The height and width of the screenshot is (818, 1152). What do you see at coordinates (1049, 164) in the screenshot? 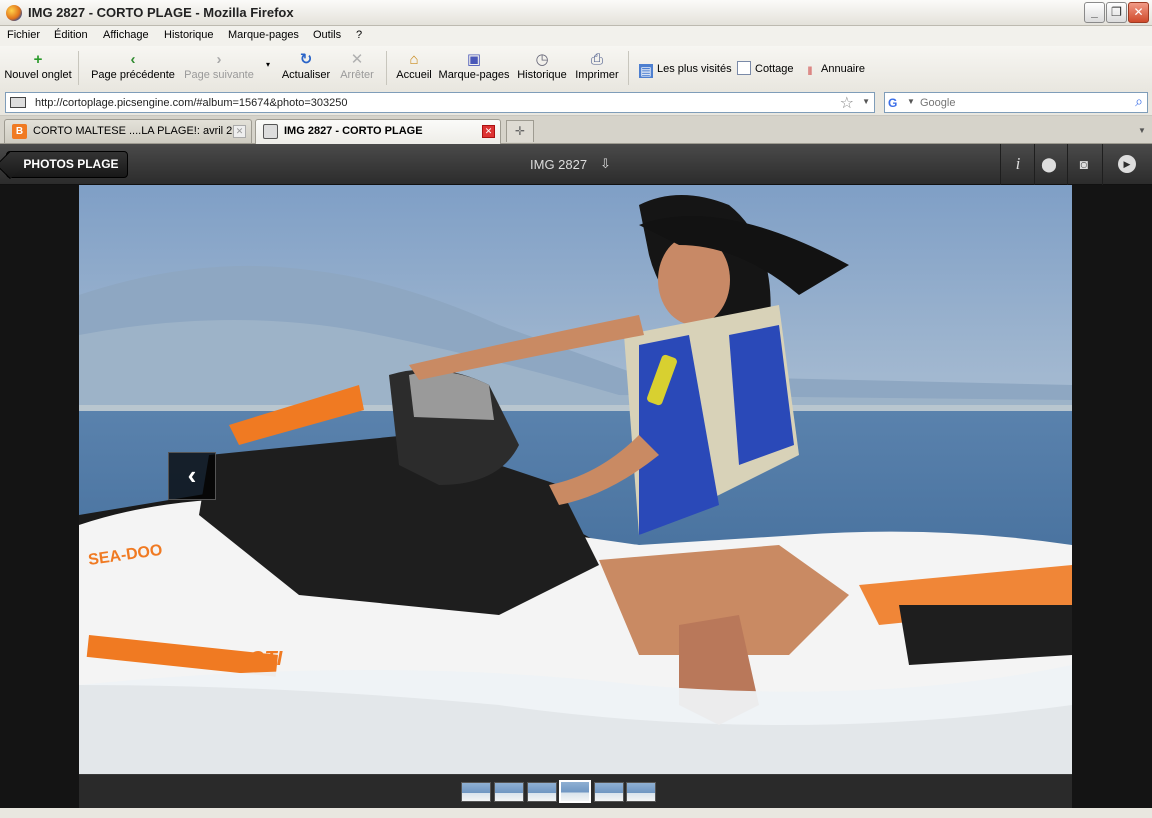
I see `map-pin-icon: ⬤` at bounding box center [1049, 164].